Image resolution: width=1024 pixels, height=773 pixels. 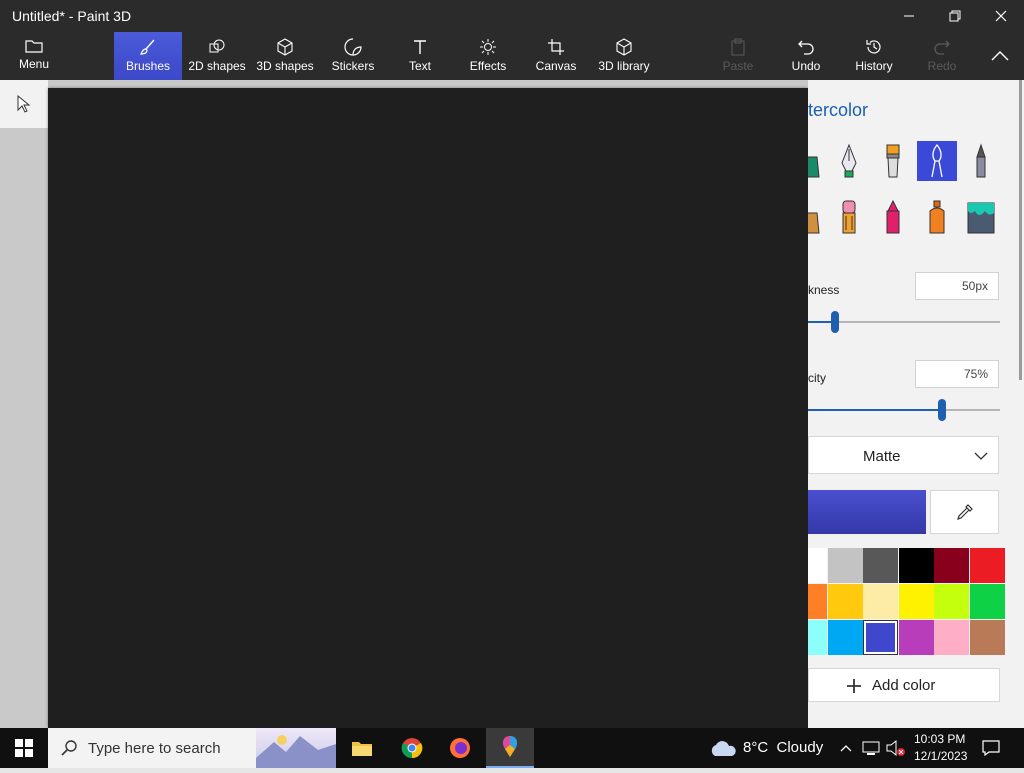 I want to click on pencil-icon, so click(x=814, y=223).